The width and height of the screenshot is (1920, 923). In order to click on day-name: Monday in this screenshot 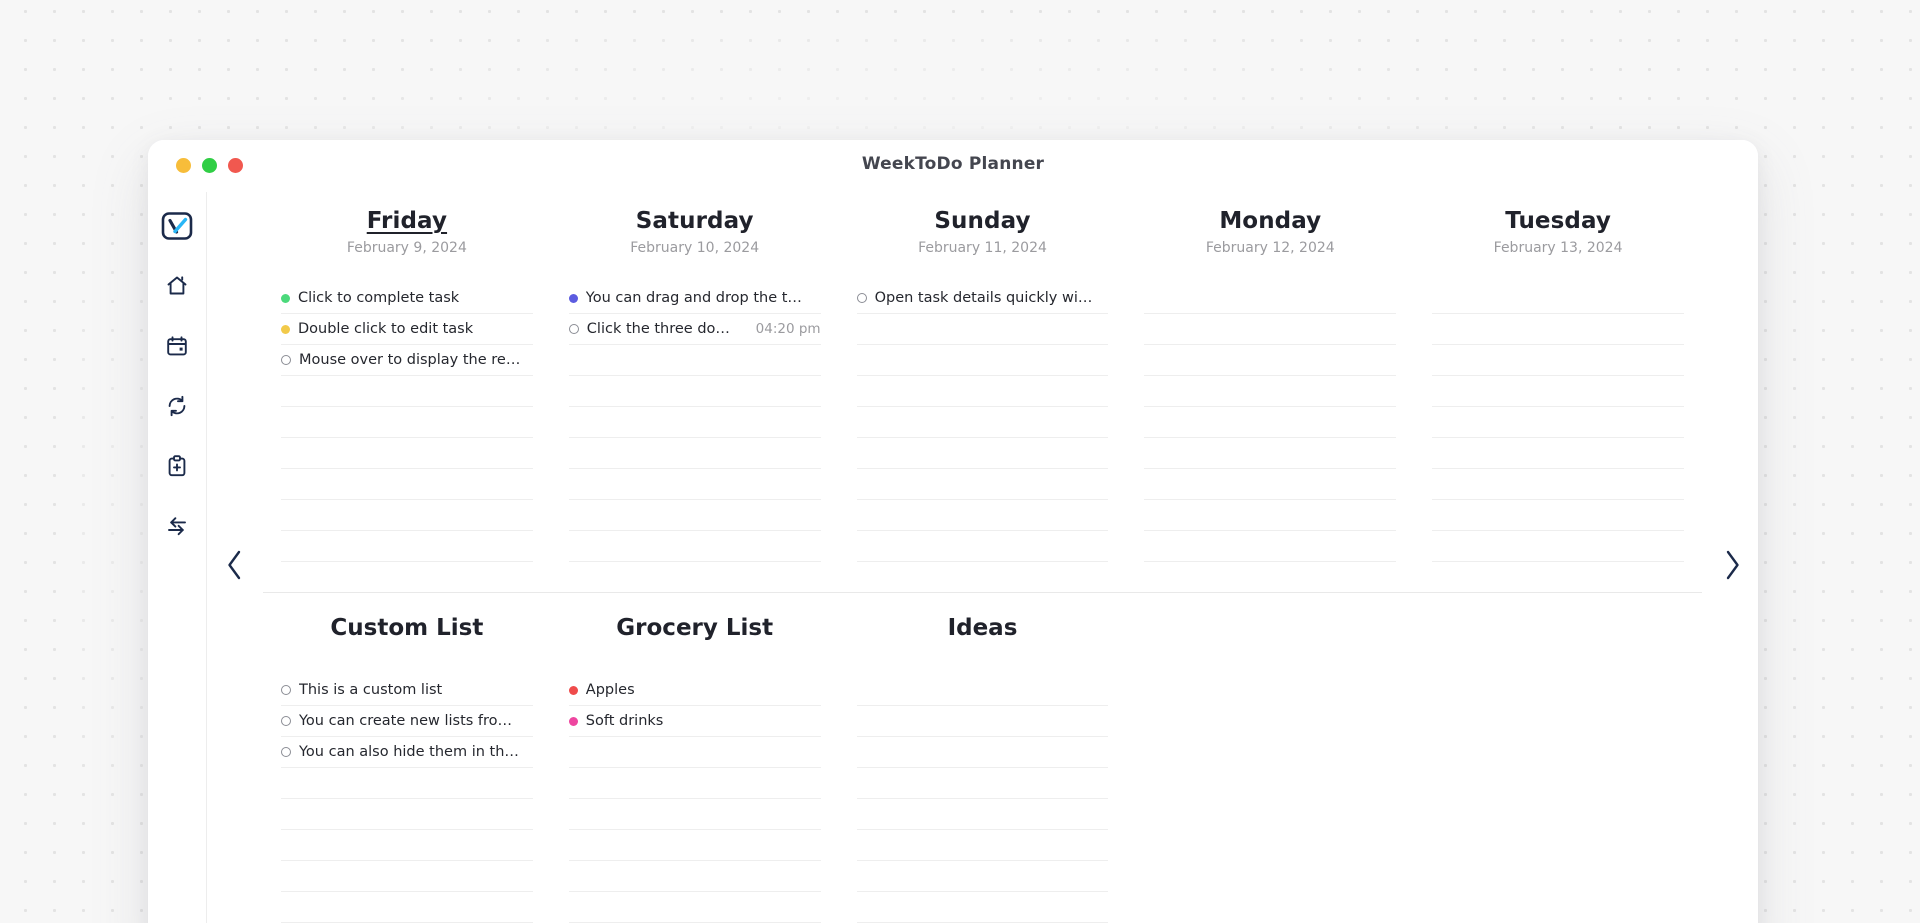, I will do `click(1270, 221)`.